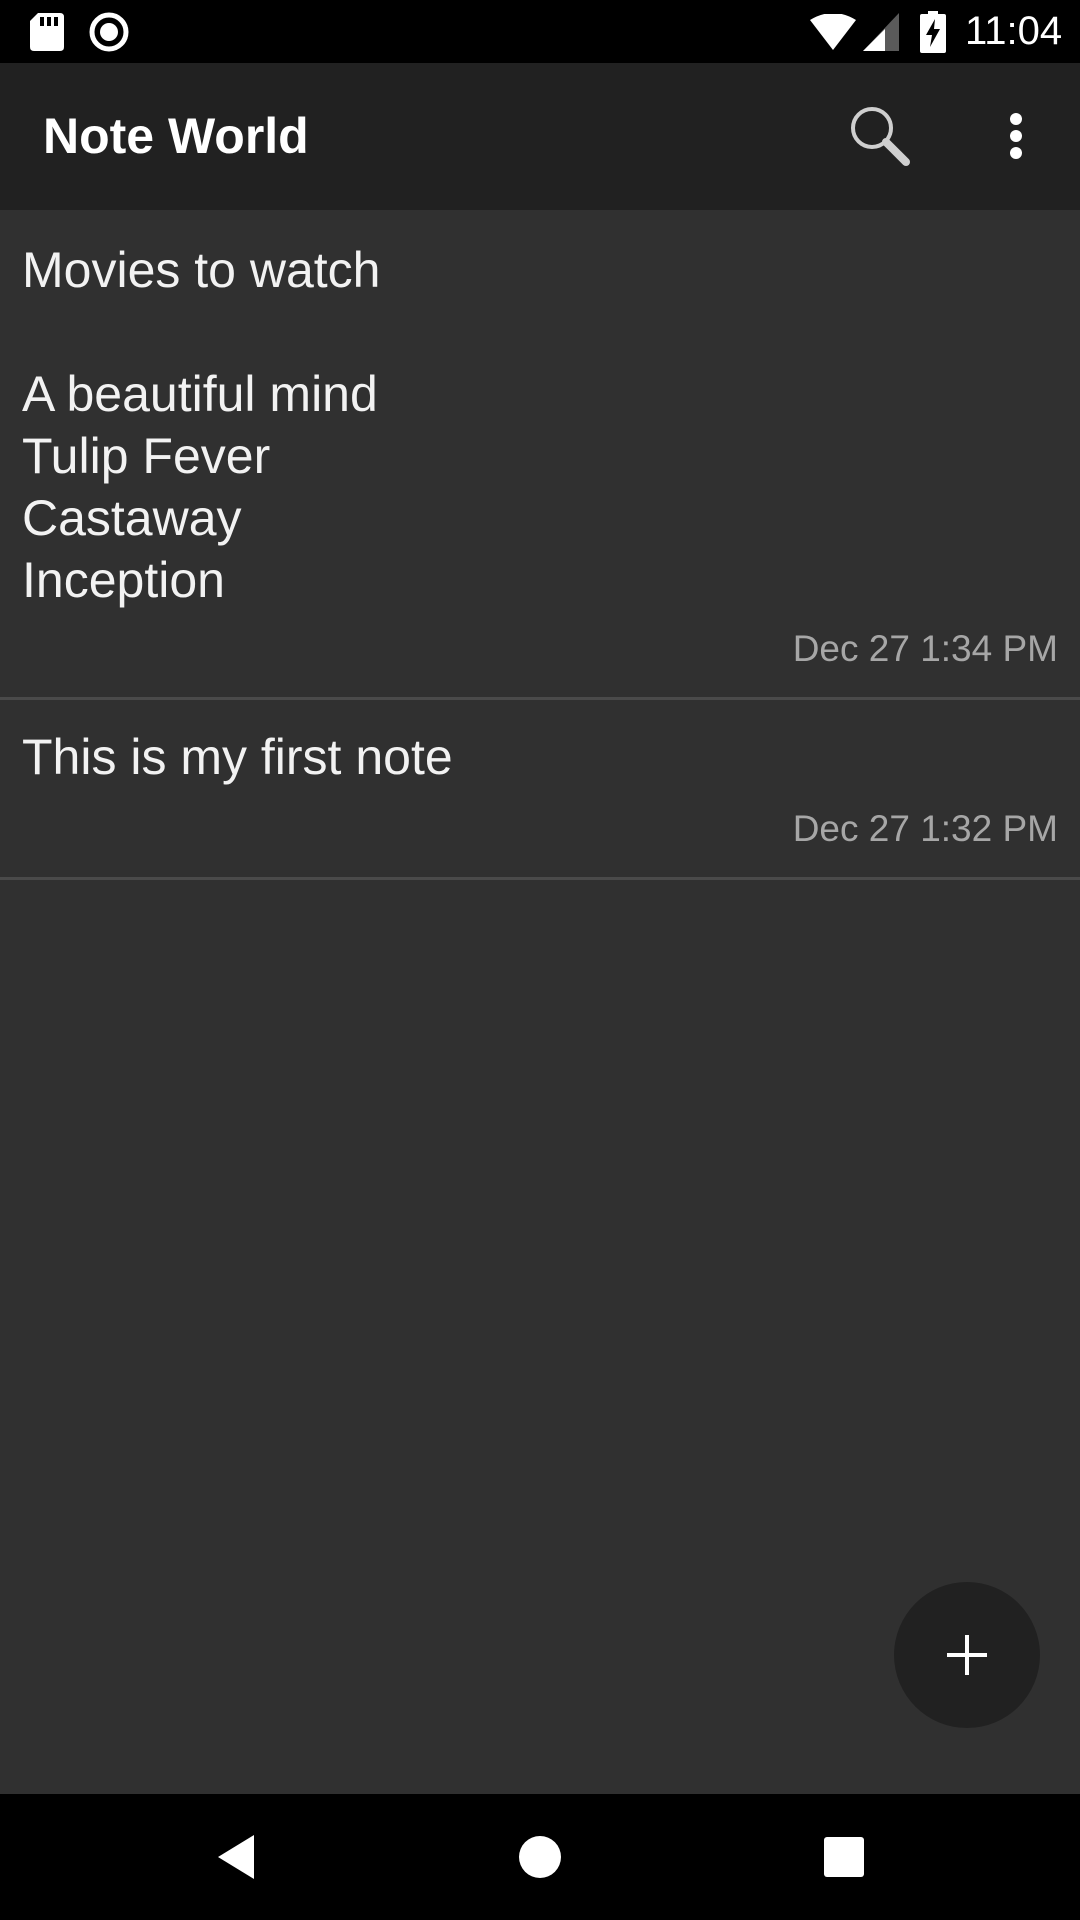 This screenshot has width=1080, height=1920. I want to click on home-button, so click(540, 1857).